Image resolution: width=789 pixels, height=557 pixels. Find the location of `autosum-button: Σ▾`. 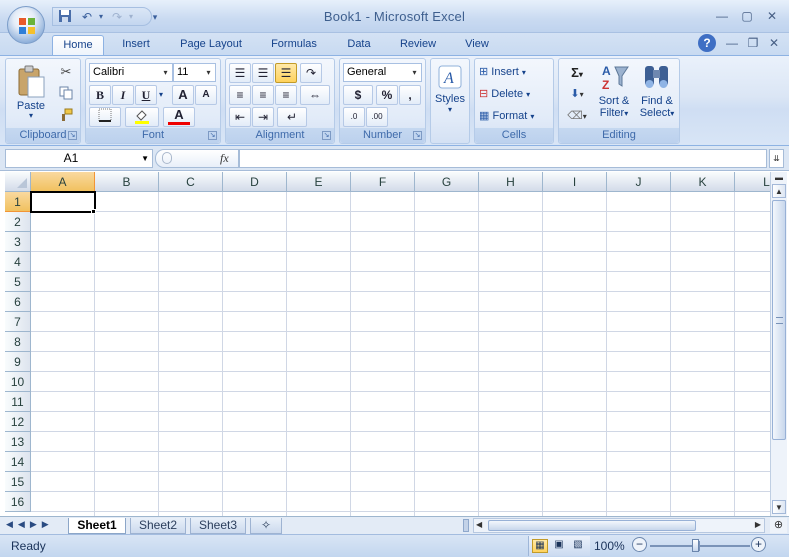

autosum-button: Σ▾ is located at coordinates (577, 72).